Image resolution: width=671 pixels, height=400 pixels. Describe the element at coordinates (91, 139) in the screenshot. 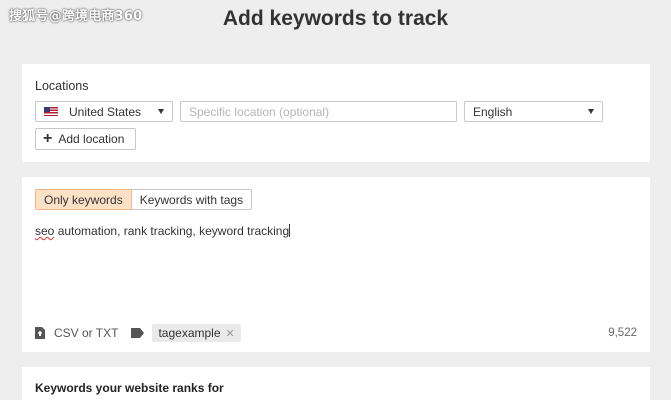

I see `add-location-label: Add location` at that location.